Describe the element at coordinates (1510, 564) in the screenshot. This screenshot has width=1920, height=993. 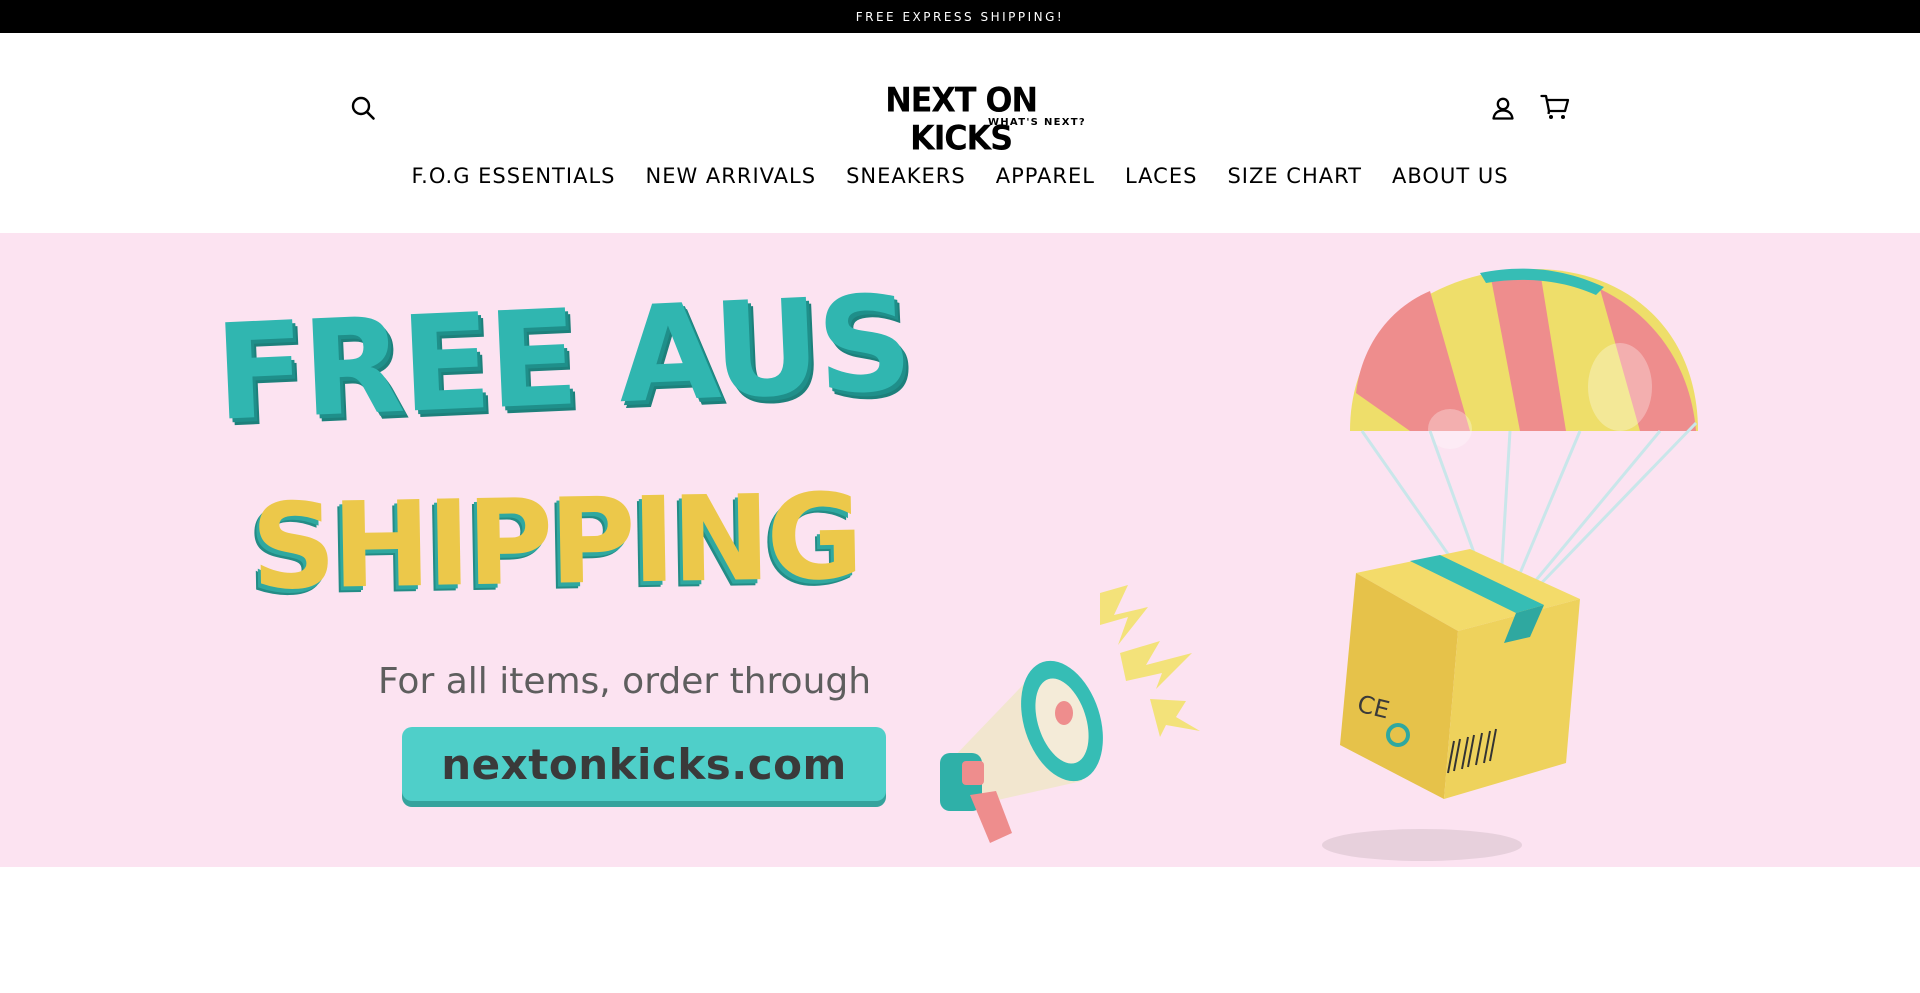
I see `parachute-illustration: CE` at that location.